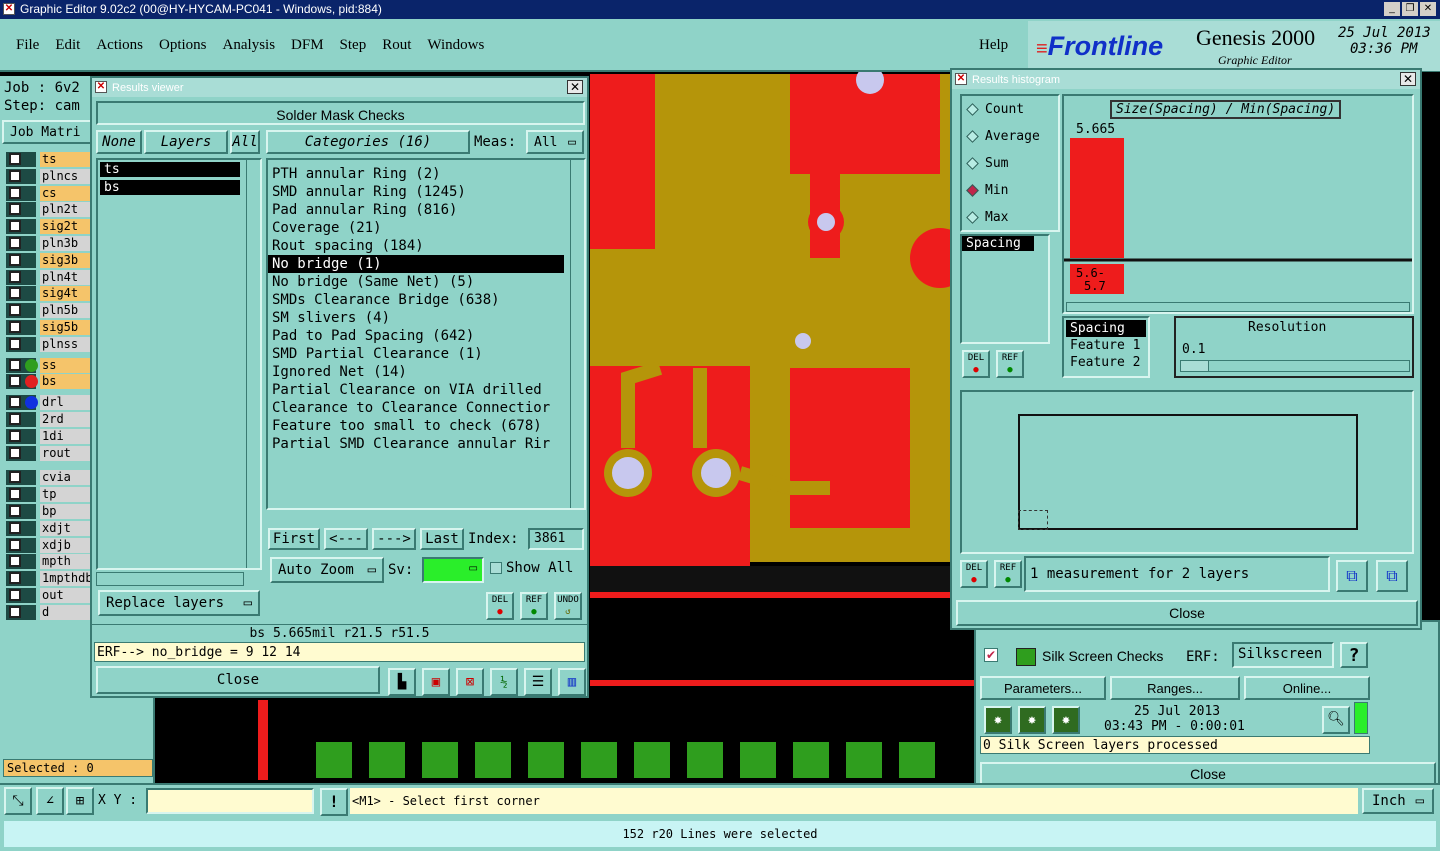  I want to click on layers-button: Layers, so click(186, 142).